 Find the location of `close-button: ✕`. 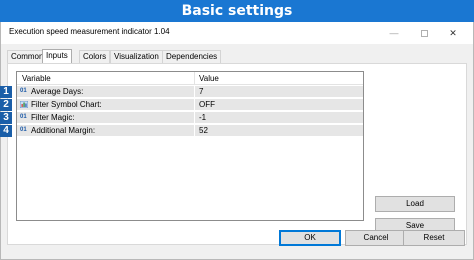

close-button: ✕ is located at coordinates (453, 33).